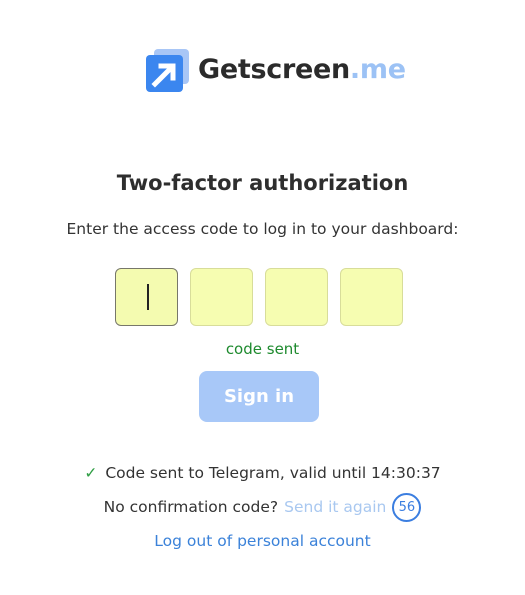  What do you see at coordinates (377, 69) in the screenshot?
I see `brand-tld: .me` at bounding box center [377, 69].